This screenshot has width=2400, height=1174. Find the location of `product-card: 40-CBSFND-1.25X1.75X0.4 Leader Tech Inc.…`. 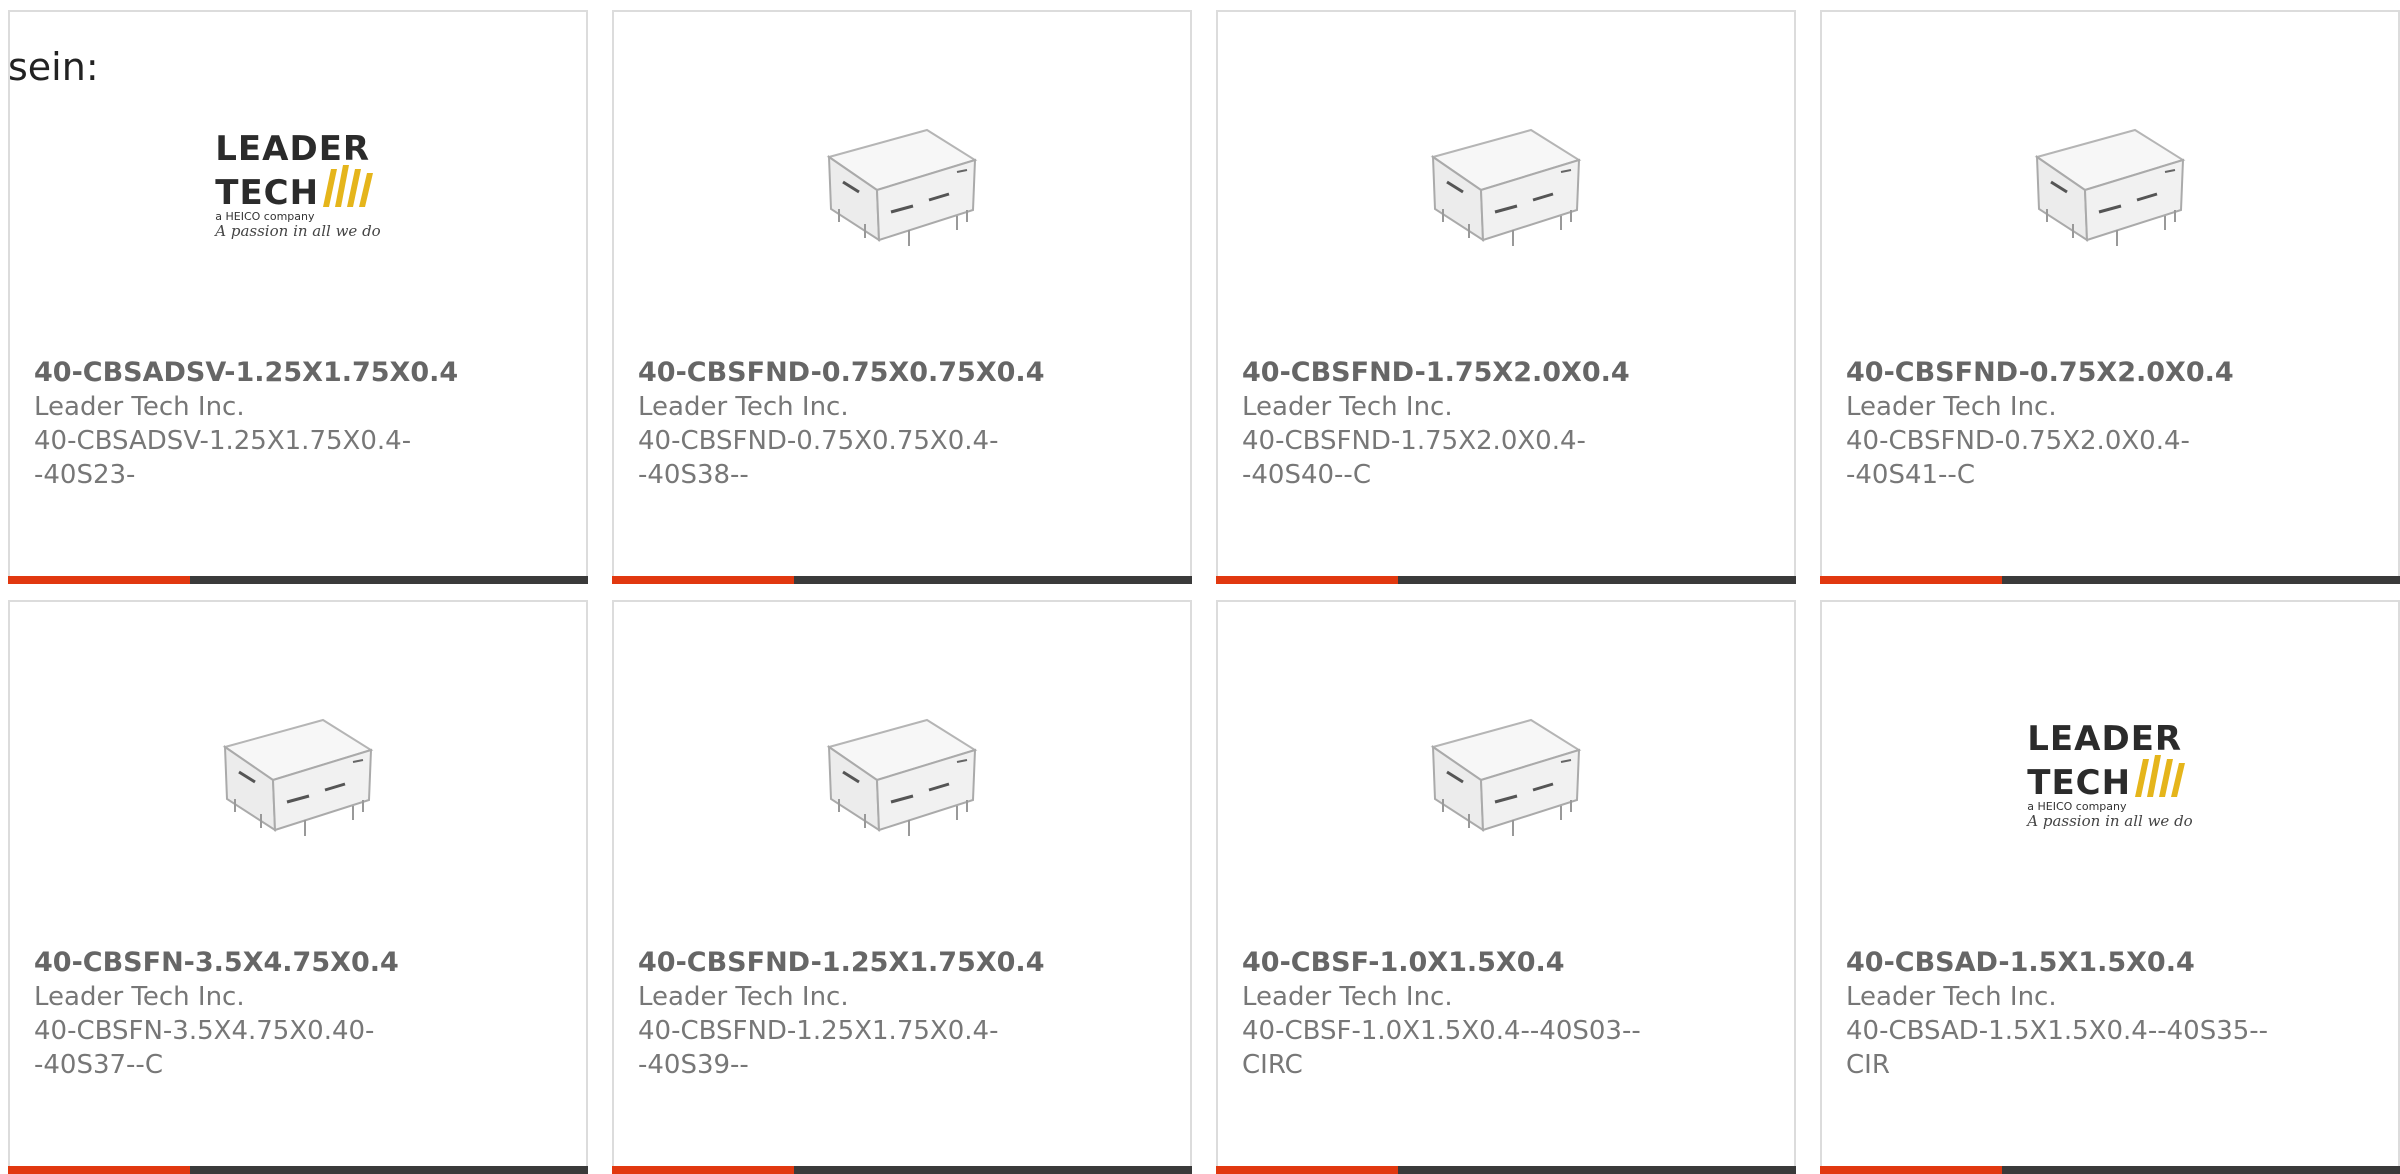

product-card: 40-CBSFND-1.25X1.75X0.4 Leader Tech Inc.… is located at coordinates (902, 887).